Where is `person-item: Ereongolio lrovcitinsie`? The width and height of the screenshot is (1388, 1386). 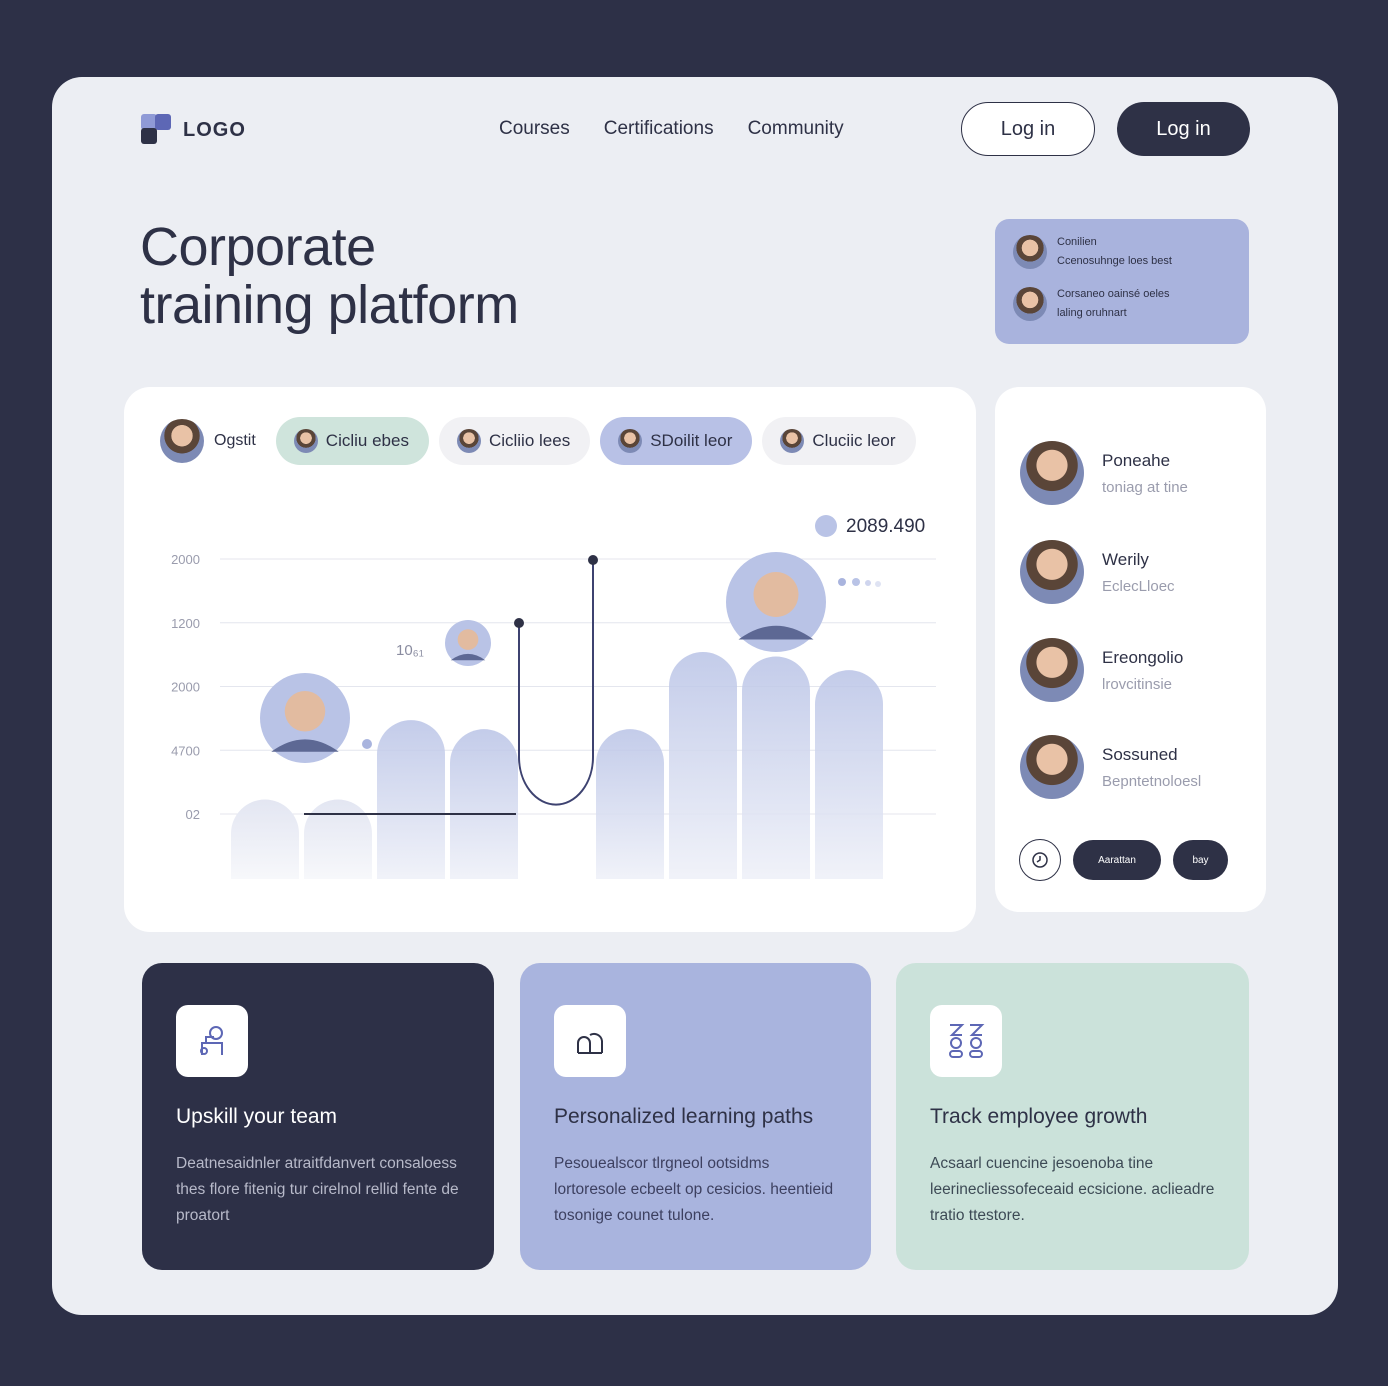
person-item: Ereongolio lrovcitinsie is located at coordinates (1101, 670).